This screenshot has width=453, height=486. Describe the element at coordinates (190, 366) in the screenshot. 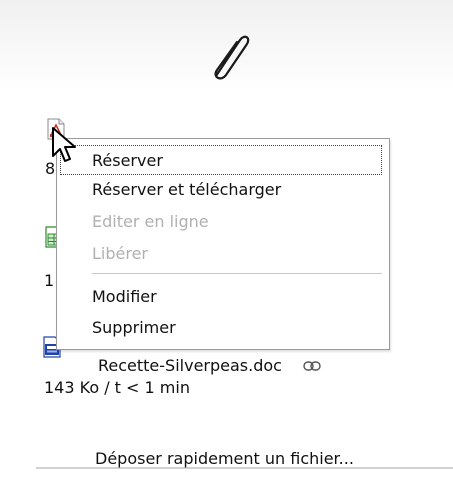

I see `file-name-link: Recette-Silverpeas.doc` at that location.